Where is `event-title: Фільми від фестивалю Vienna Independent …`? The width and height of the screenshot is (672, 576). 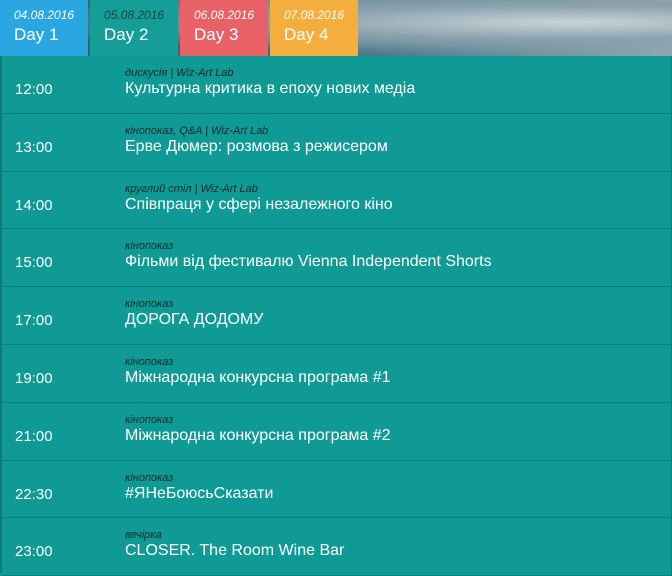
event-title: Фільми від фестивалю Vienna Independent … is located at coordinates (308, 262).